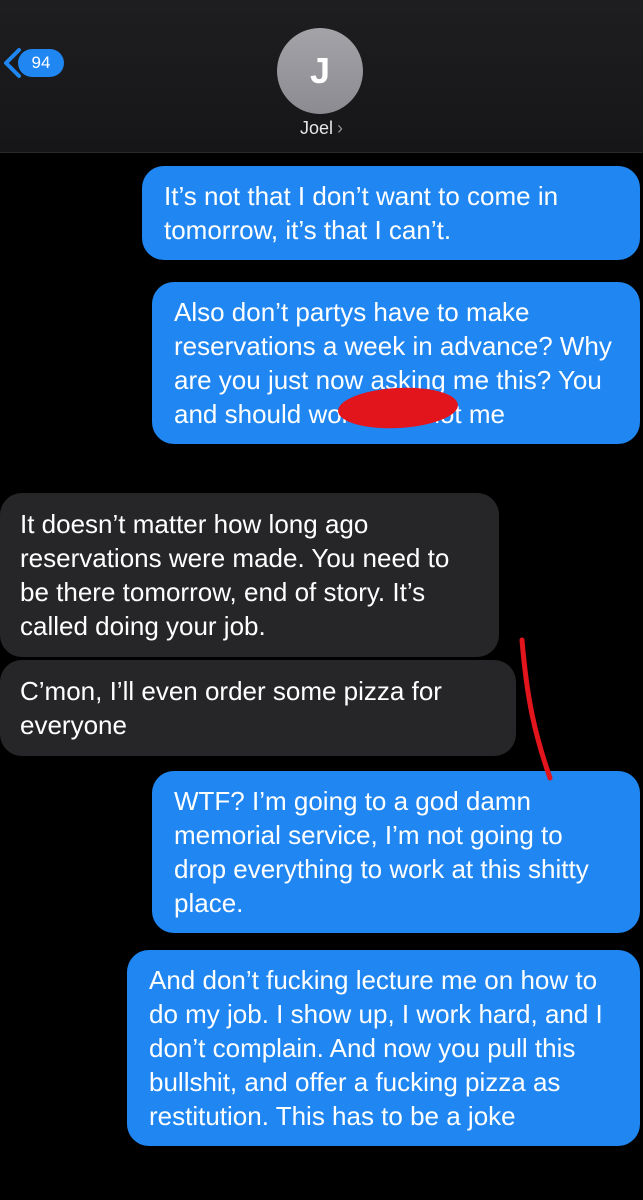 This screenshot has height=1200, width=643. I want to click on contact-name: Joel, so click(316, 128).